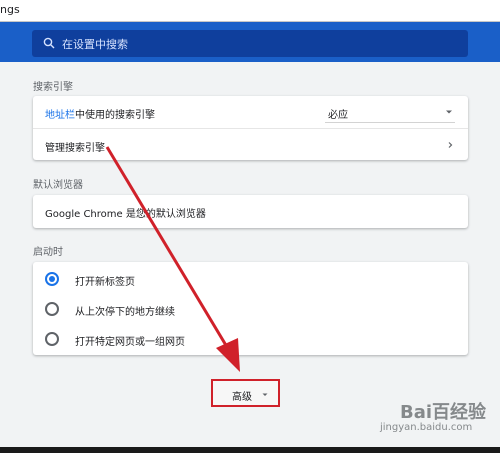 The width and height of the screenshot is (500, 453). I want to click on settings-search-input: 在设置中搜索, so click(250, 43).